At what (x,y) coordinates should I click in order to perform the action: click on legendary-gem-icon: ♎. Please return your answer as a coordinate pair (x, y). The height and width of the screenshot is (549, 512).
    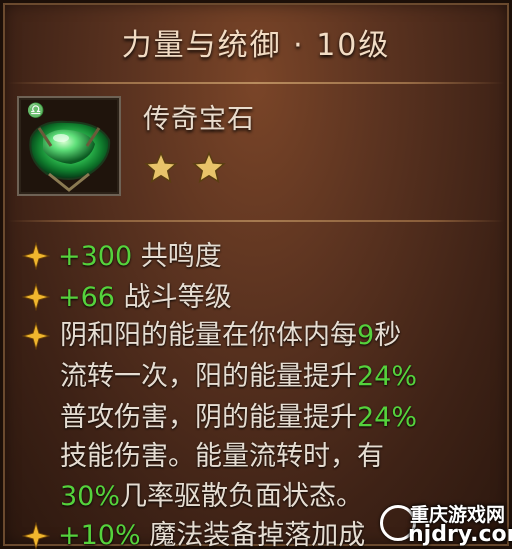
    Looking at the image, I should click on (69, 147).